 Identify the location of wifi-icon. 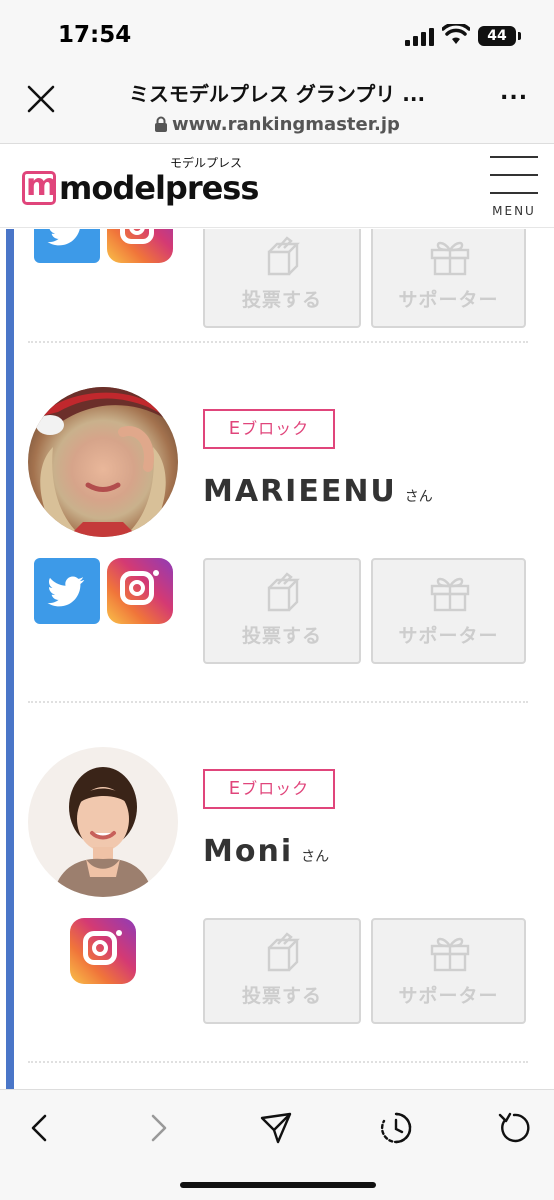
(456, 34).